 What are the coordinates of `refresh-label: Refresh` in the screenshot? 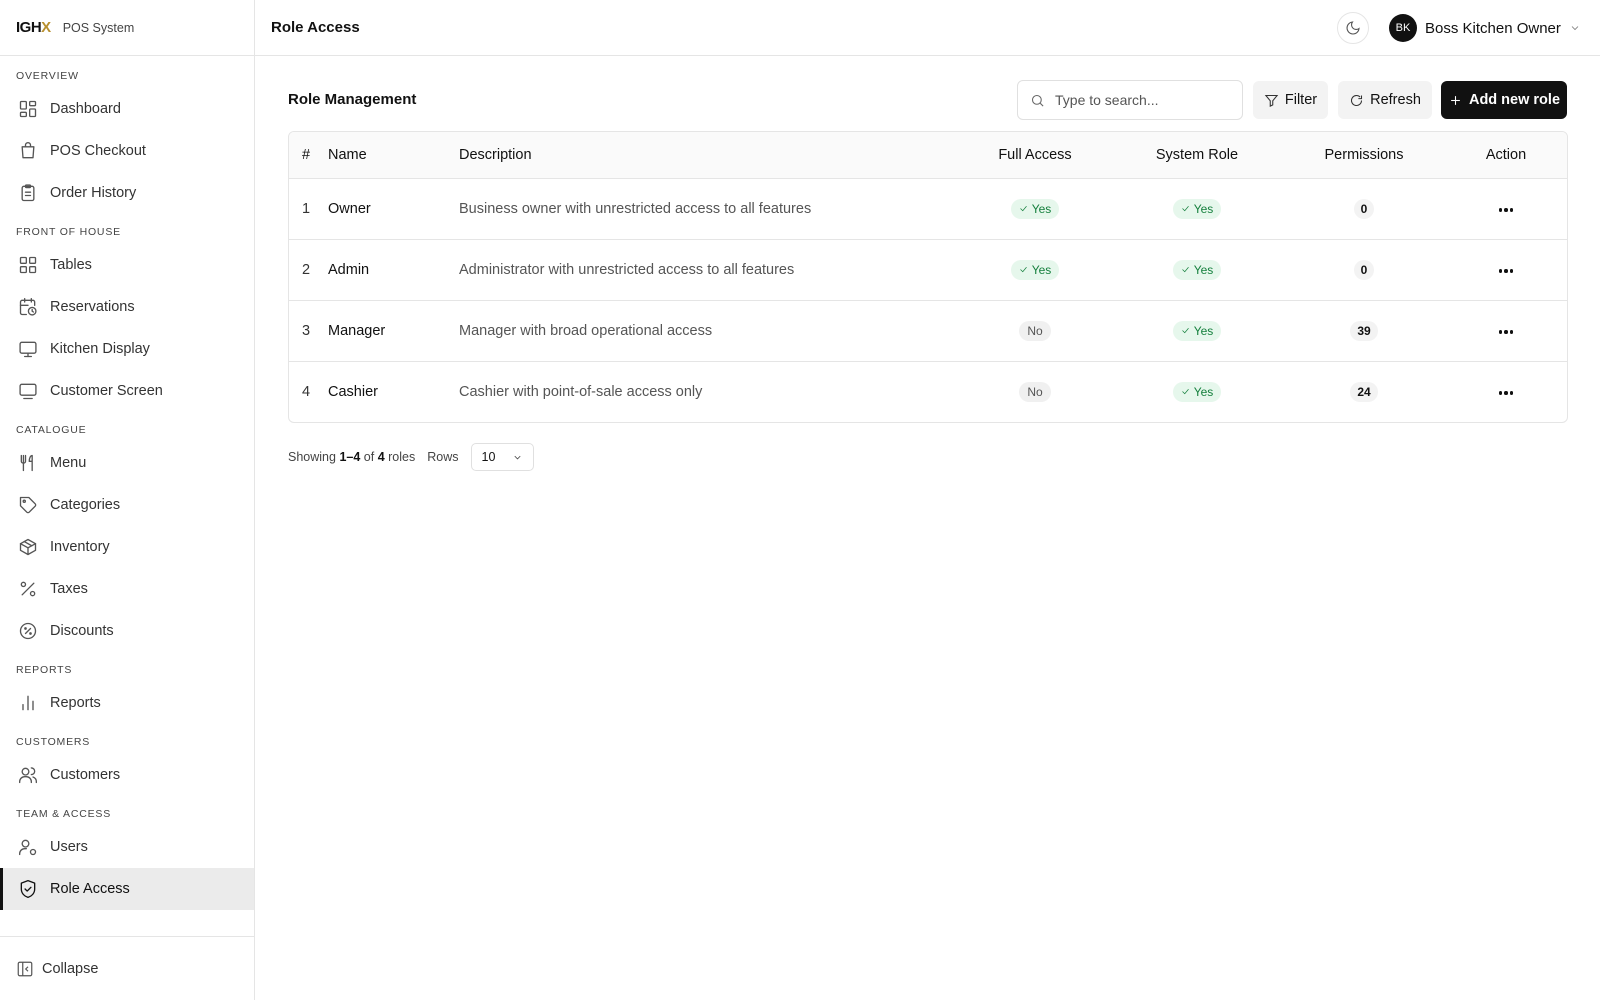 It's located at (1395, 100).